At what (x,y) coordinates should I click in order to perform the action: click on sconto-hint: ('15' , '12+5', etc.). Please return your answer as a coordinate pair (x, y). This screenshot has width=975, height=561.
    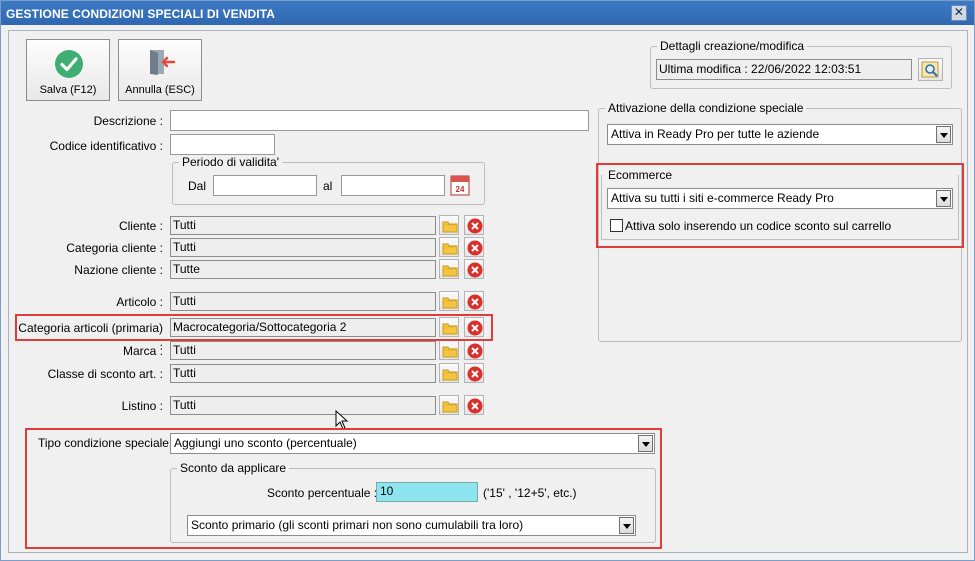
    Looking at the image, I should click on (530, 493).